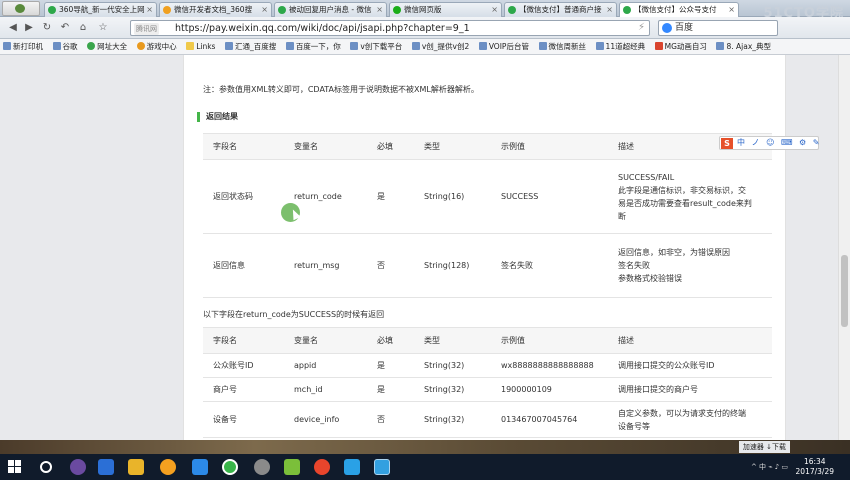 The width and height of the screenshot is (850, 480). What do you see at coordinates (230, 467) in the screenshot?
I see `browser-360-icon` at bounding box center [230, 467].